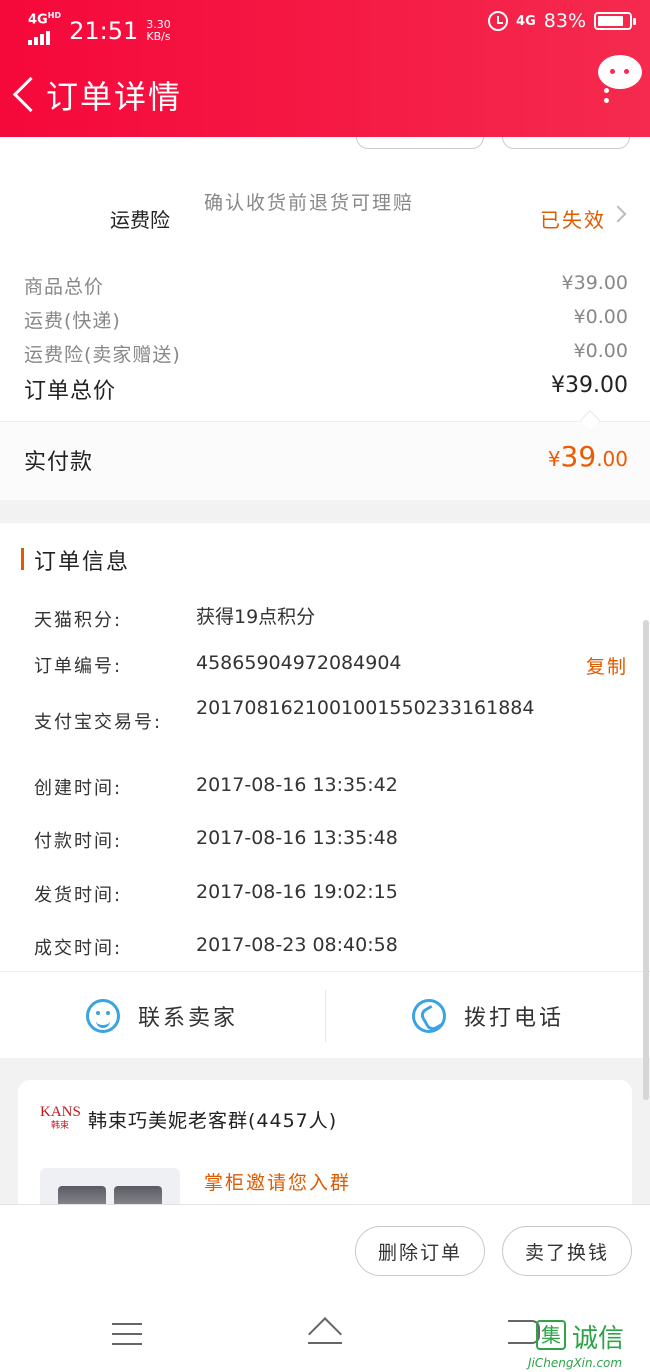 The height and width of the screenshot is (1372, 650). I want to click on status-bar: 4GHD 21:51 3.30 KB/s 4G 83%, so click(325, 25).